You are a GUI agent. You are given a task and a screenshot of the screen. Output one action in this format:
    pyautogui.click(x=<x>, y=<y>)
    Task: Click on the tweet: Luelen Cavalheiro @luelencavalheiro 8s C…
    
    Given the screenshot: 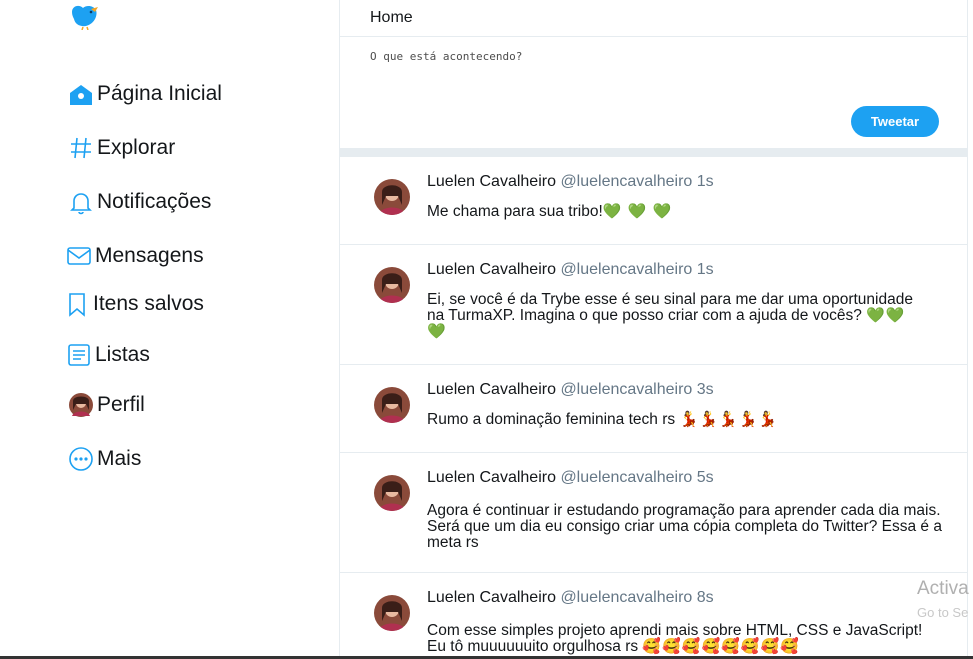 What is the action you would take?
    pyautogui.click(x=653, y=616)
    